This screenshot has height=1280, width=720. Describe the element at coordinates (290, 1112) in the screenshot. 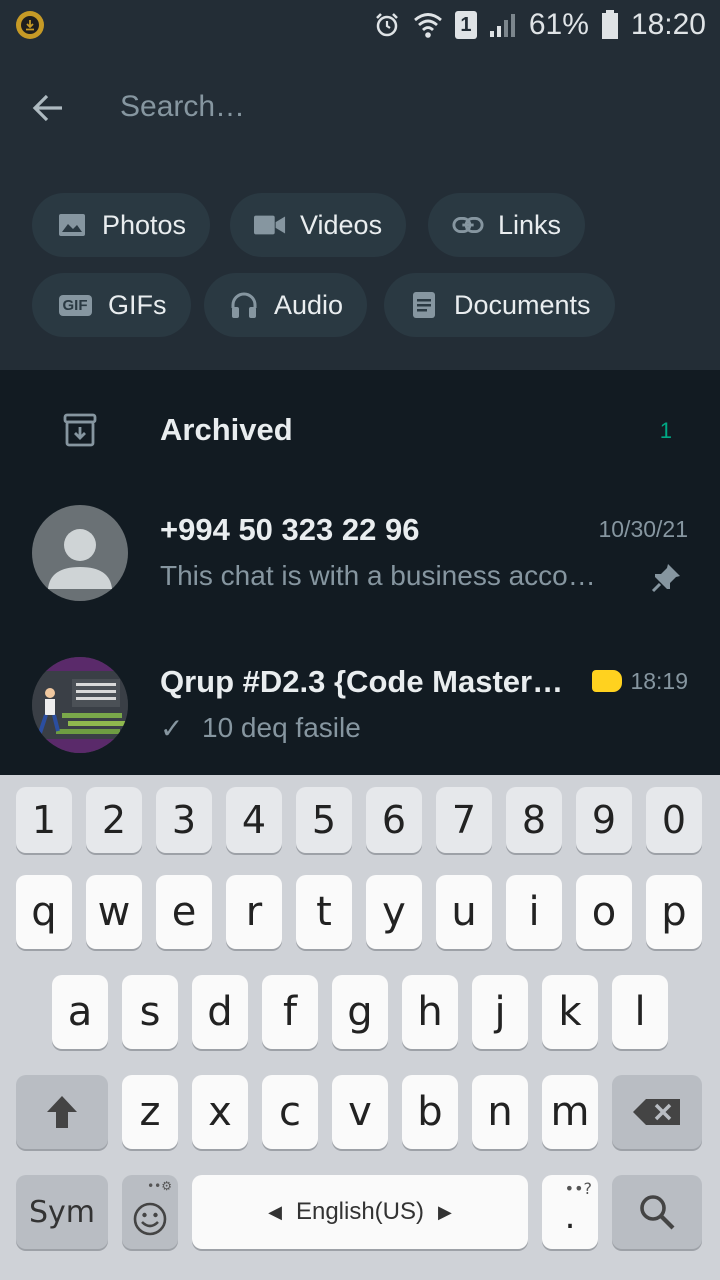

I see `key-c: c` at that location.